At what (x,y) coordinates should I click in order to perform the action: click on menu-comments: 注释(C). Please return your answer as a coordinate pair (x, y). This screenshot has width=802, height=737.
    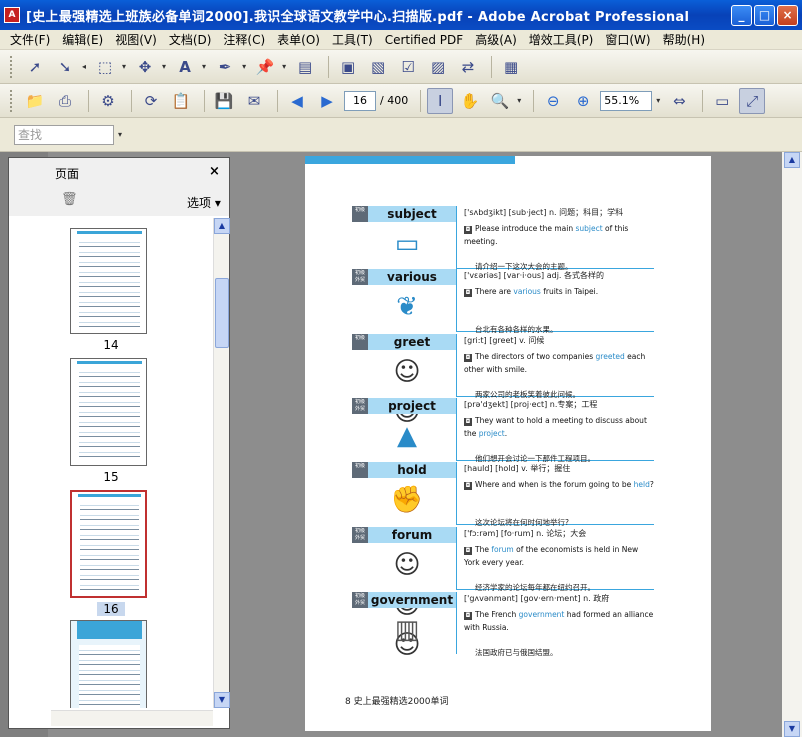
    Looking at the image, I should click on (246, 39).